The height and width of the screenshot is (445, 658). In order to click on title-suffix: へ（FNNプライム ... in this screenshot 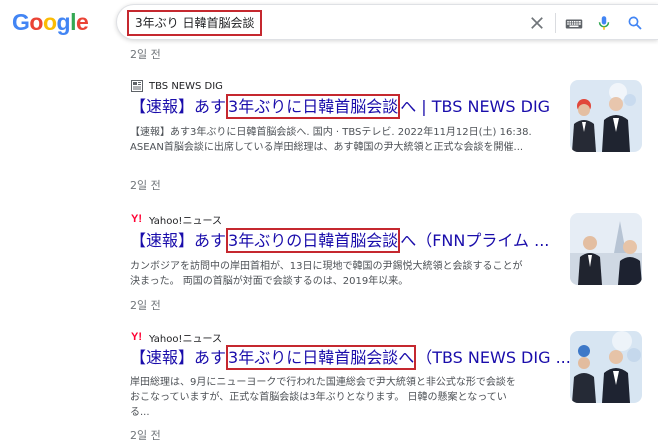, I will do `click(475, 240)`.